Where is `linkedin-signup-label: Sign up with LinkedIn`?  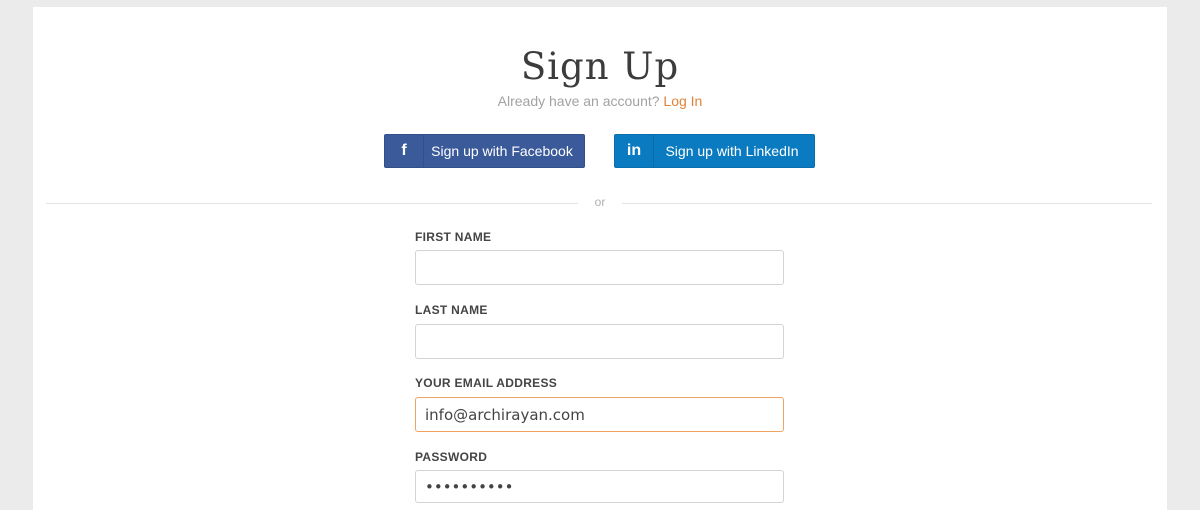 linkedin-signup-label: Sign up with LinkedIn is located at coordinates (732, 151).